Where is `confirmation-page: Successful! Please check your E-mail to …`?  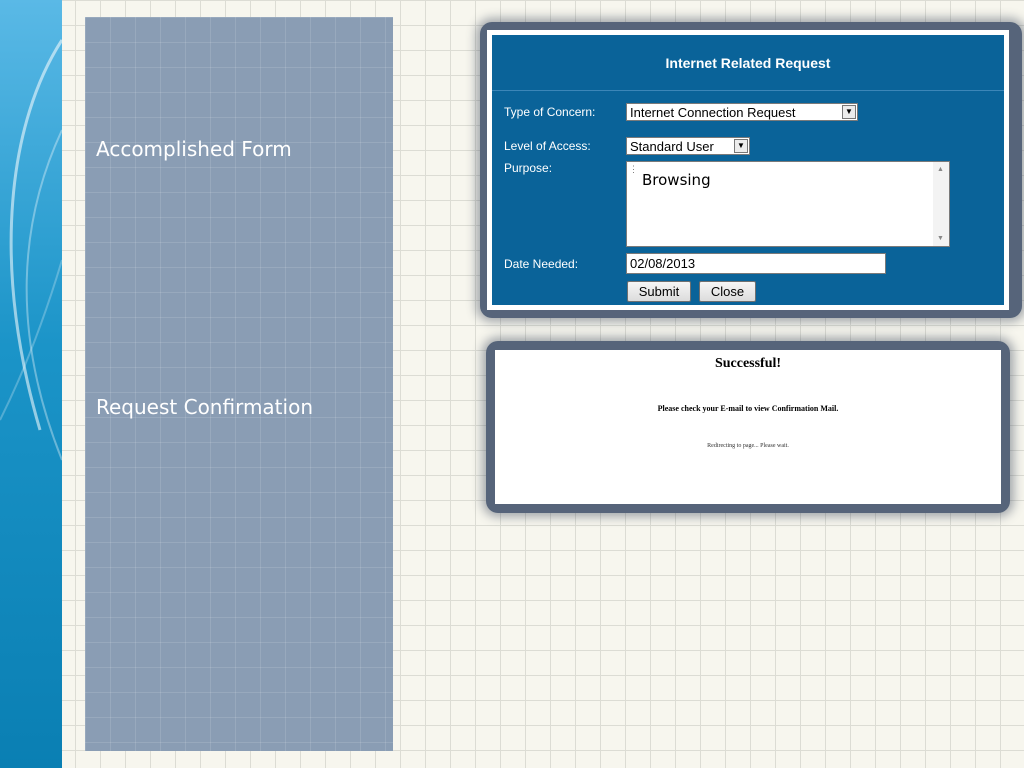
confirmation-page: Successful! Please check your E-mail to … is located at coordinates (748, 427).